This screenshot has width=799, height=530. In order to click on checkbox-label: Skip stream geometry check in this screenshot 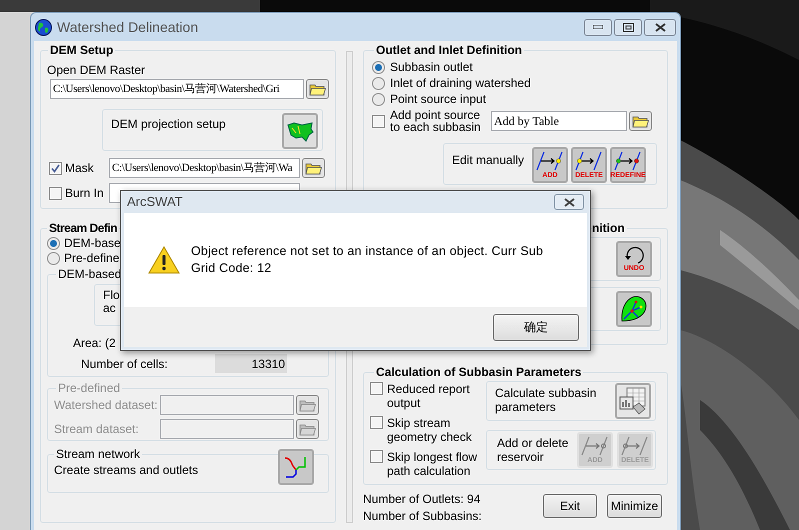, I will do `click(429, 430)`.